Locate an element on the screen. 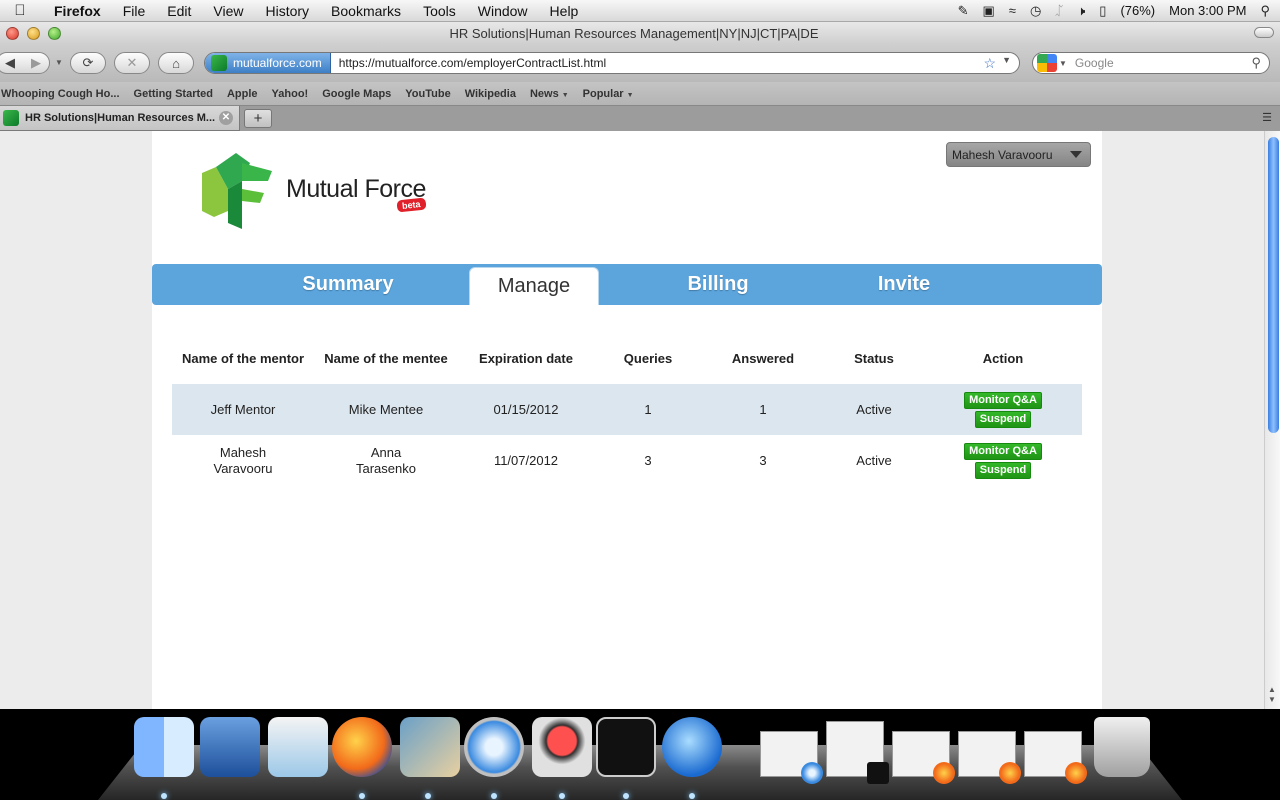 This screenshot has width=1280, height=800. clock: Mon 3:00 PM is located at coordinates (1207, 10).